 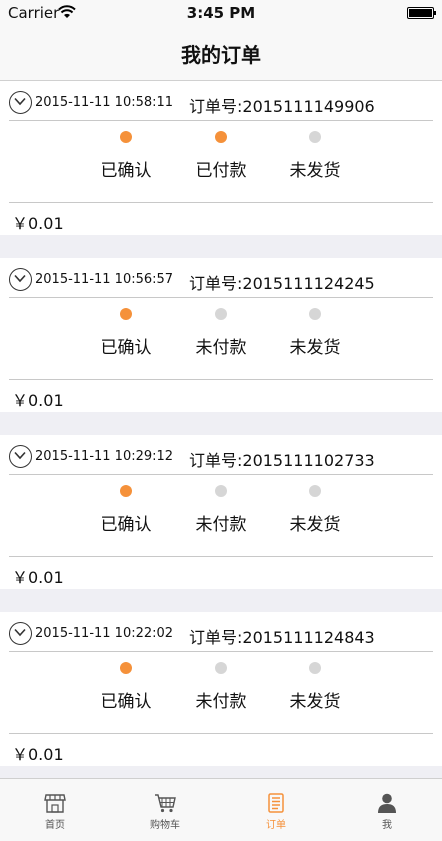 What do you see at coordinates (282, 283) in the screenshot?
I see `order-number: 订单号:2015111124245` at bounding box center [282, 283].